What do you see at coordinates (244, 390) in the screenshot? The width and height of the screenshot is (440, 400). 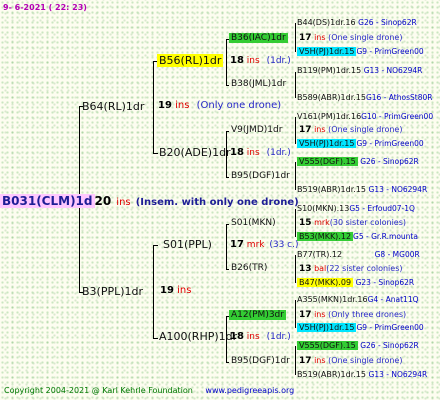 I see `site-link: www.pedigreeapis.org` at bounding box center [244, 390].